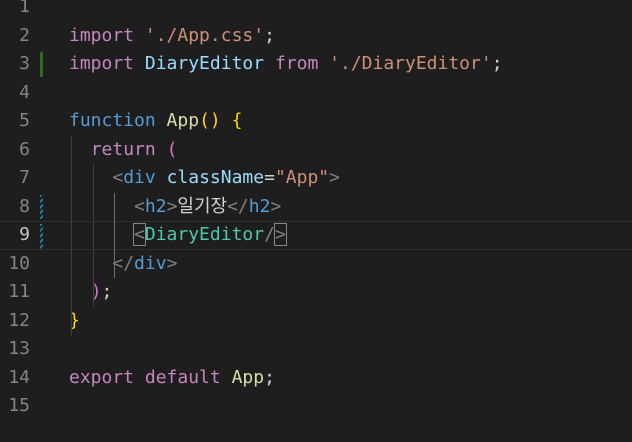 The height and width of the screenshot is (442, 632). Describe the element at coordinates (296, 63) in the screenshot. I see `code-token: from` at that location.